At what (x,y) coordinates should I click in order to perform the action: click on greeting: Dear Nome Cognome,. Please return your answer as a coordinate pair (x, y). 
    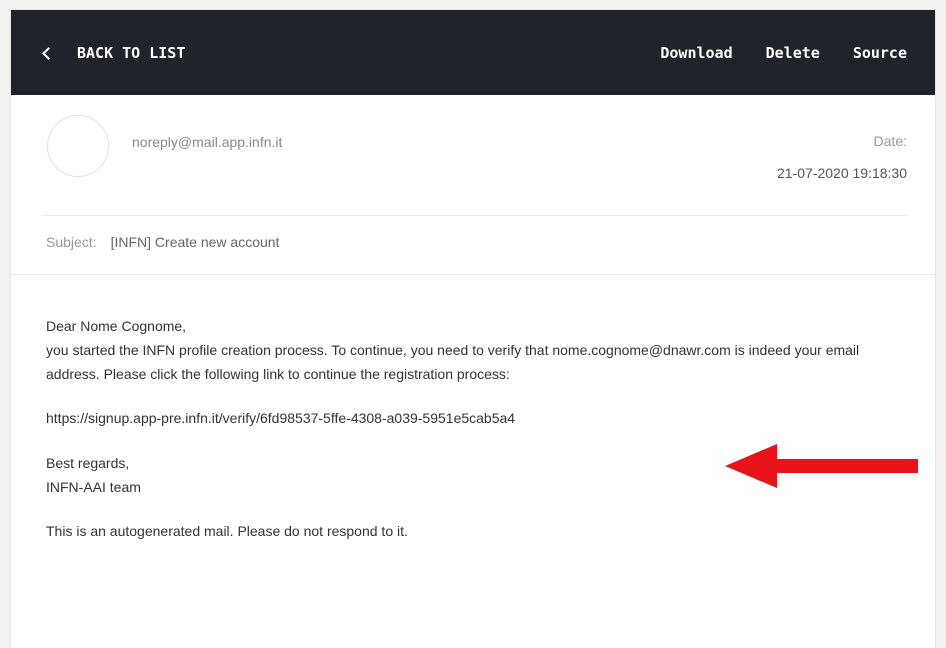
    Looking at the image, I should click on (116, 326).